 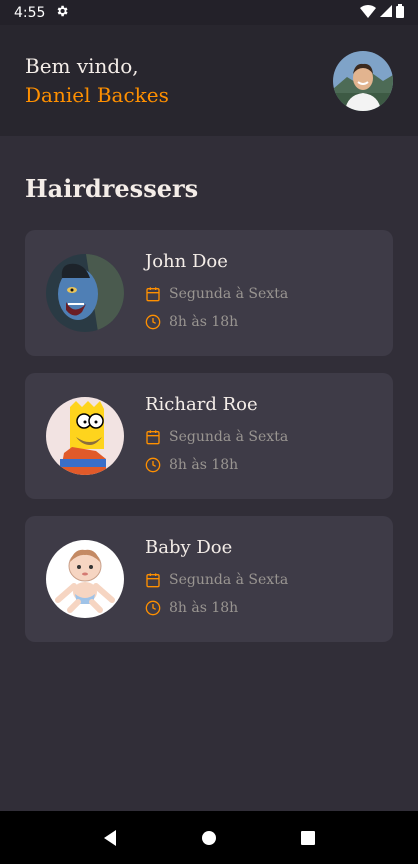 What do you see at coordinates (209, 12) in the screenshot?
I see `status-bar: 4:55` at bounding box center [209, 12].